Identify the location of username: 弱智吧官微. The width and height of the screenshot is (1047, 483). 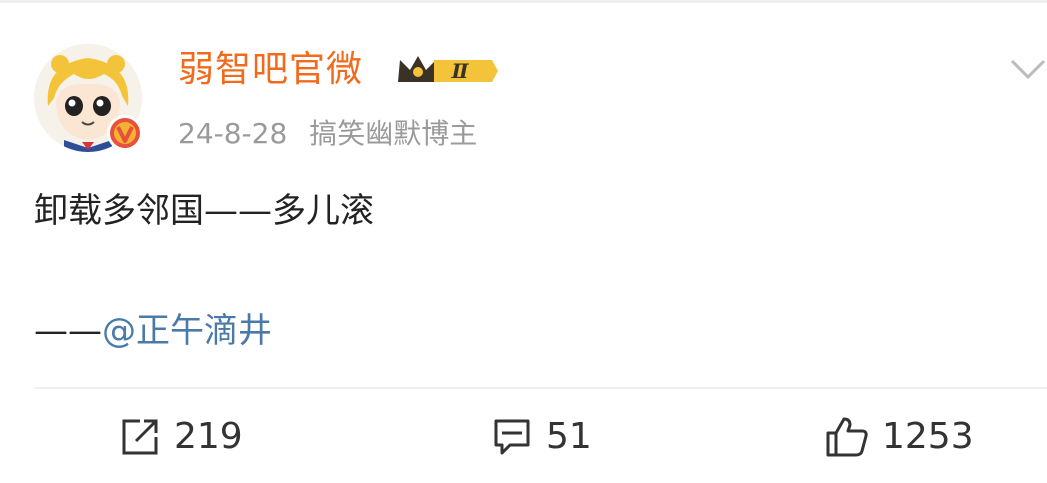
(270, 70).